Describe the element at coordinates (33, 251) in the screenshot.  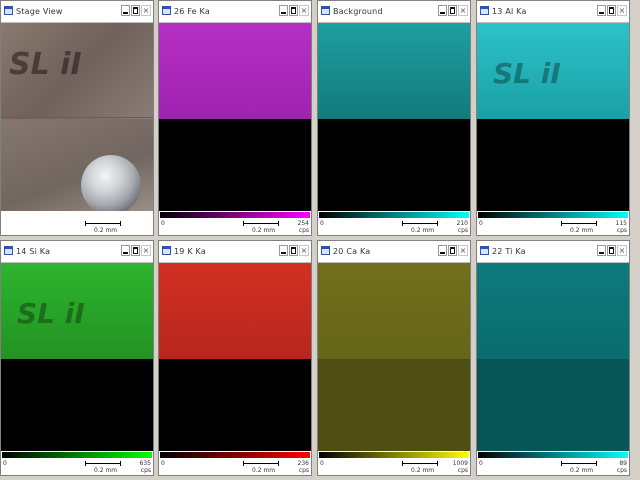
I see `window-title: 14 Si Ka` at that location.